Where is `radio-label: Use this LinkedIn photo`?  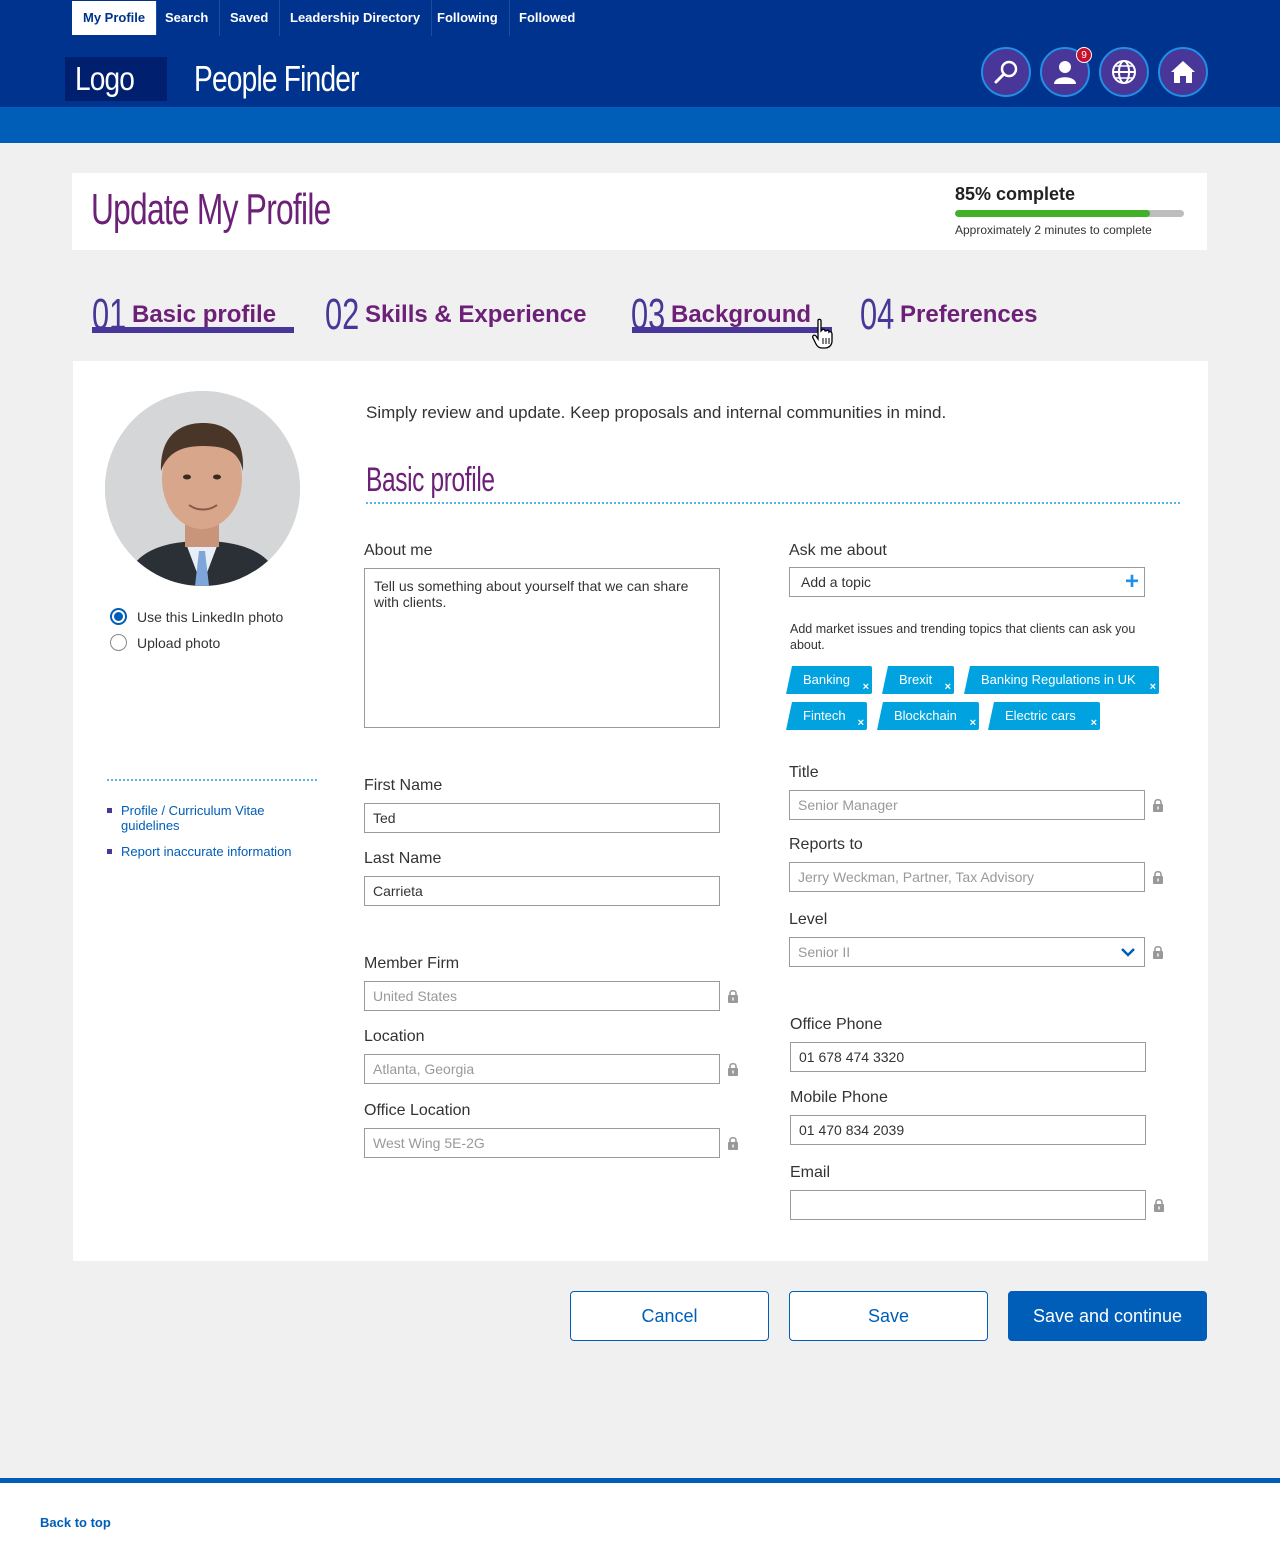
radio-label: Use this LinkedIn photo is located at coordinates (210, 616).